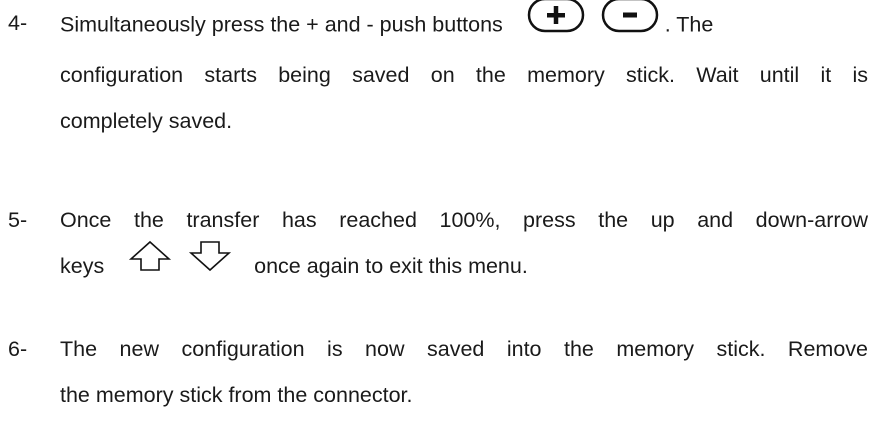 Image resolution: width=876 pixels, height=431 pixels. What do you see at coordinates (82, 266) in the screenshot?
I see `step-text-segment: keys` at bounding box center [82, 266].